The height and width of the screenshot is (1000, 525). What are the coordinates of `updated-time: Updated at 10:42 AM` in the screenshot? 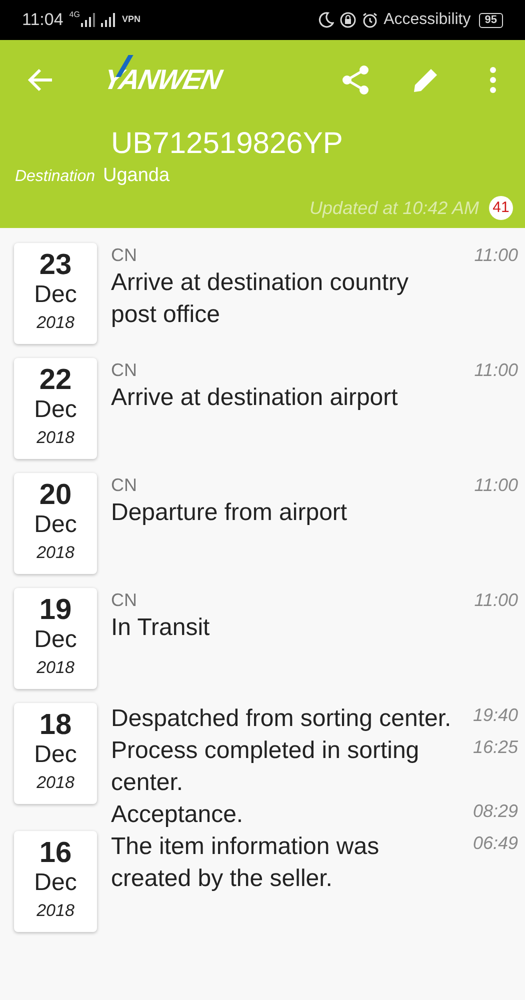 It's located at (394, 208).